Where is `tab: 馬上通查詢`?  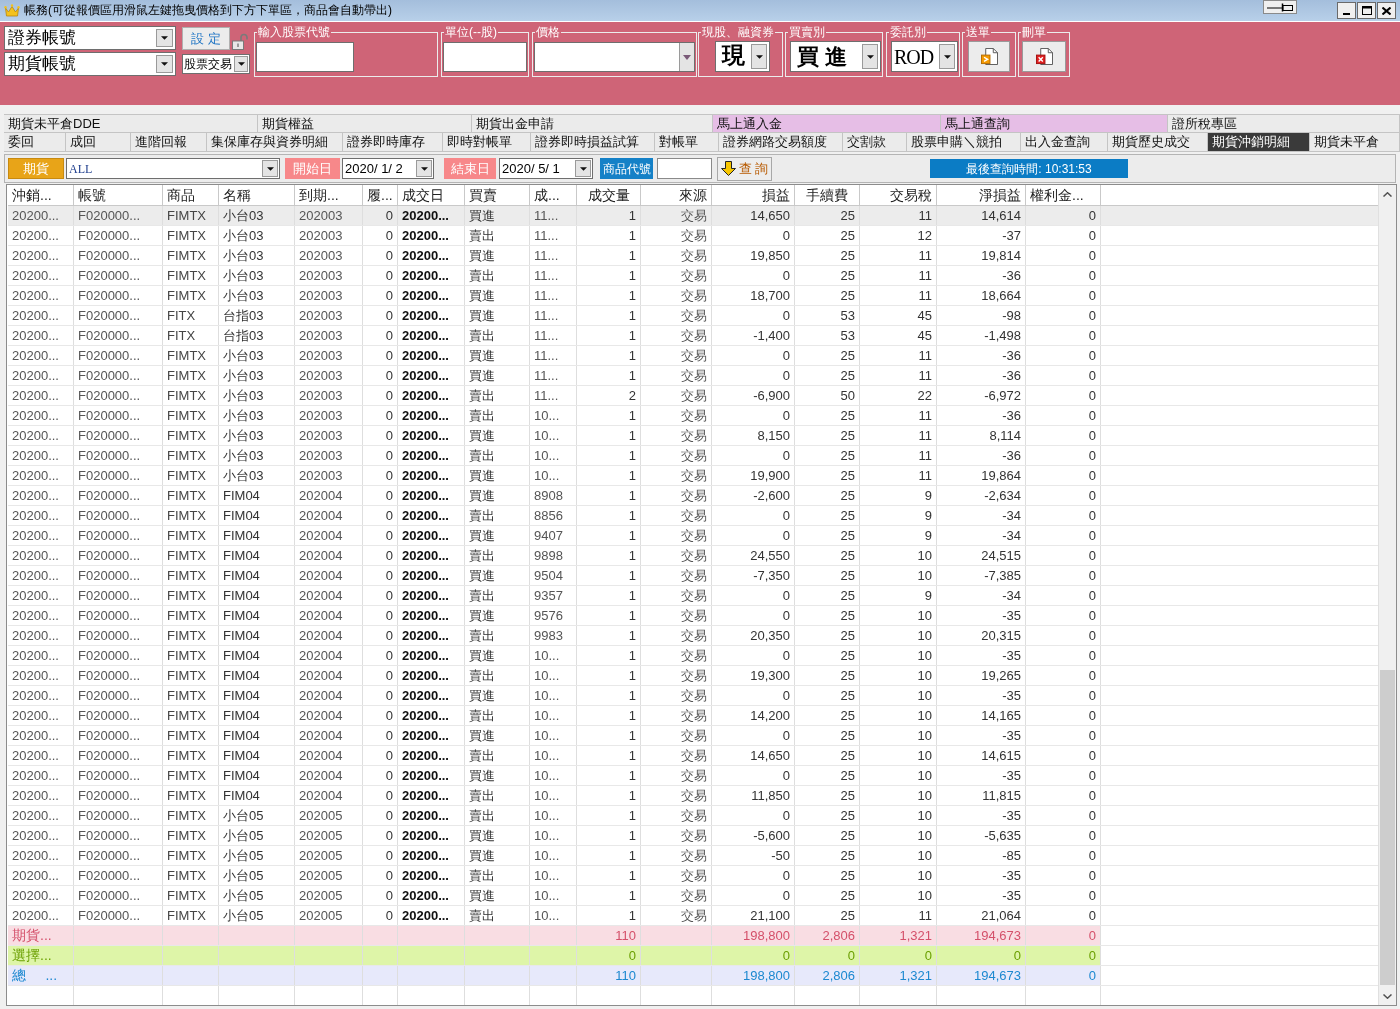
tab: 馬上通查詢 is located at coordinates (1054, 123).